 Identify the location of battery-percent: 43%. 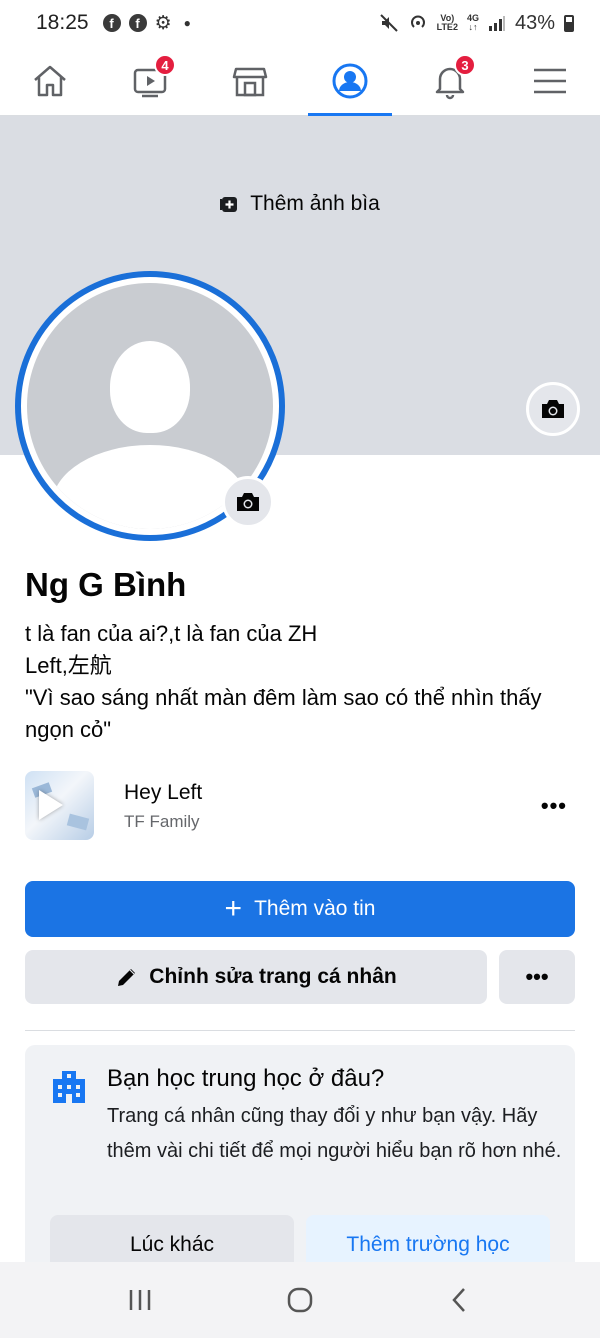
(534, 22).